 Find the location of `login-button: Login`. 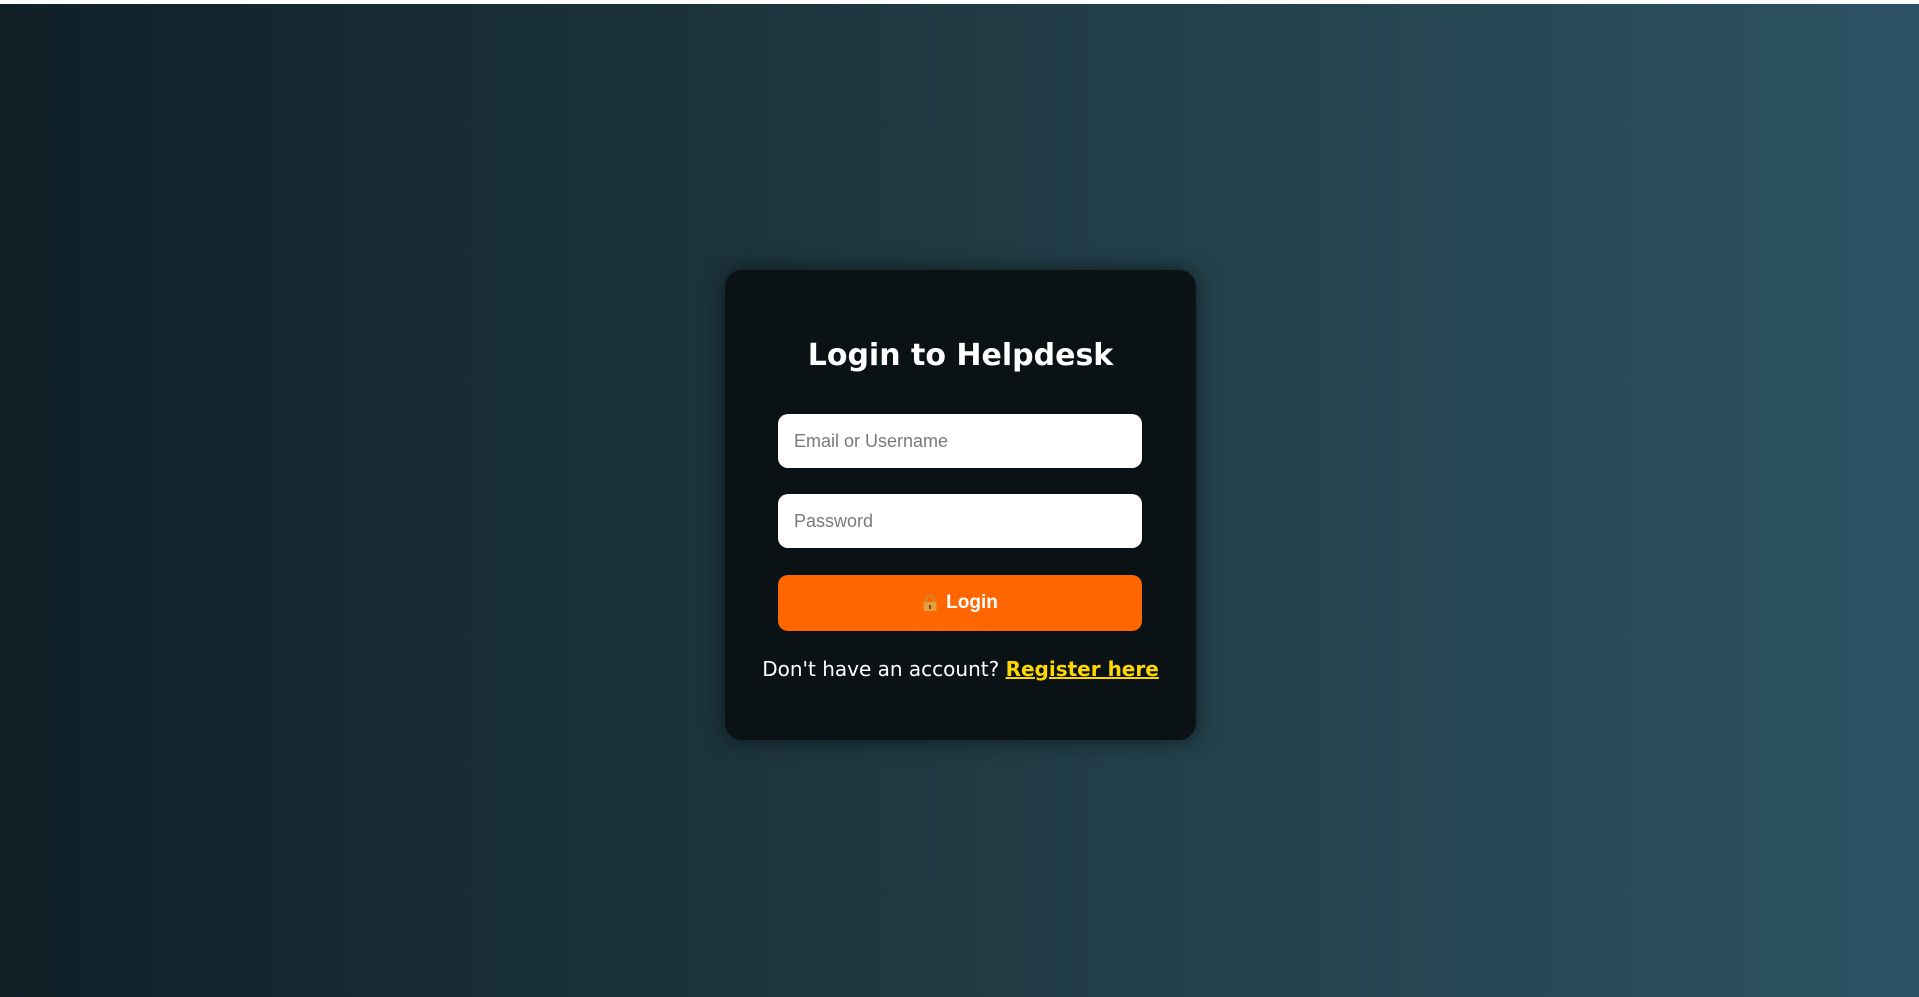

login-button: Login is located at coordinates (960, 603).